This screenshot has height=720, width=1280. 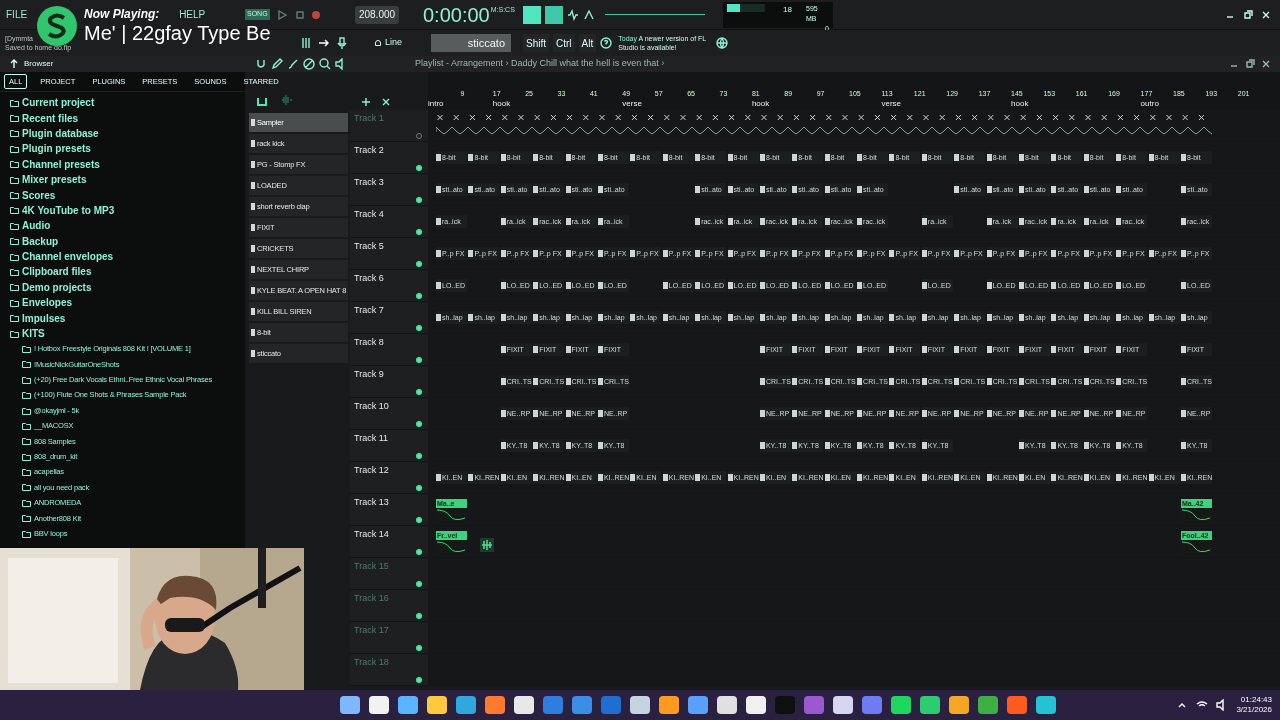 What do you see at coordinates (389, 189) in the screenshot?
I see `track-header: Track 3` at bounding box center [389, 189].